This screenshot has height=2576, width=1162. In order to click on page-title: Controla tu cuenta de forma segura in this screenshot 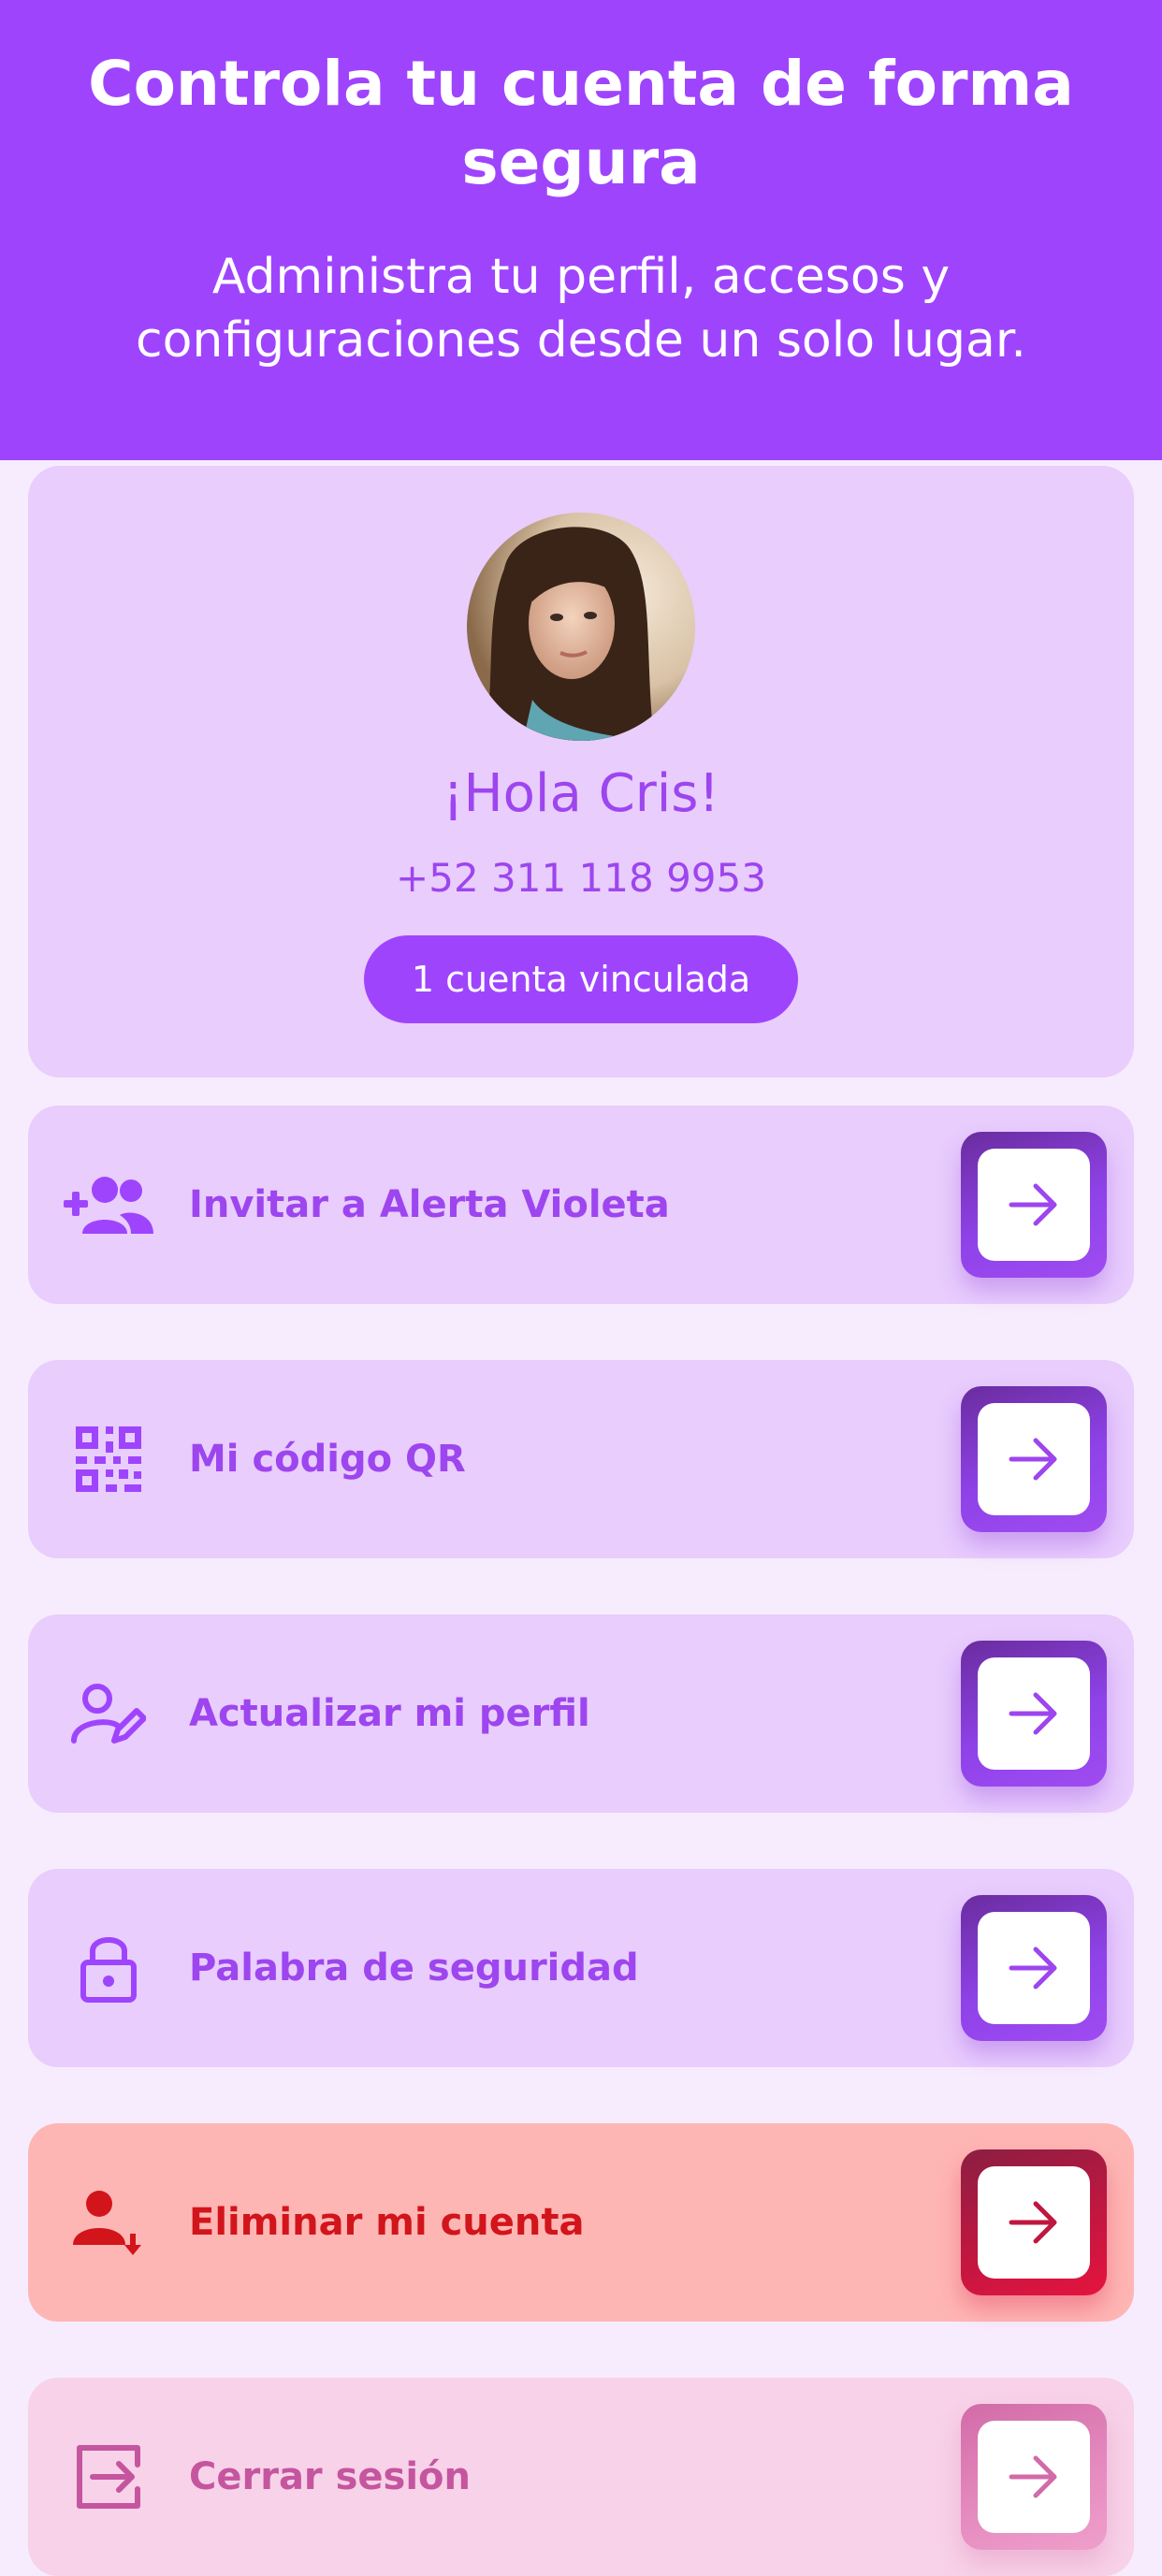, I will do `click(581, 123)`.